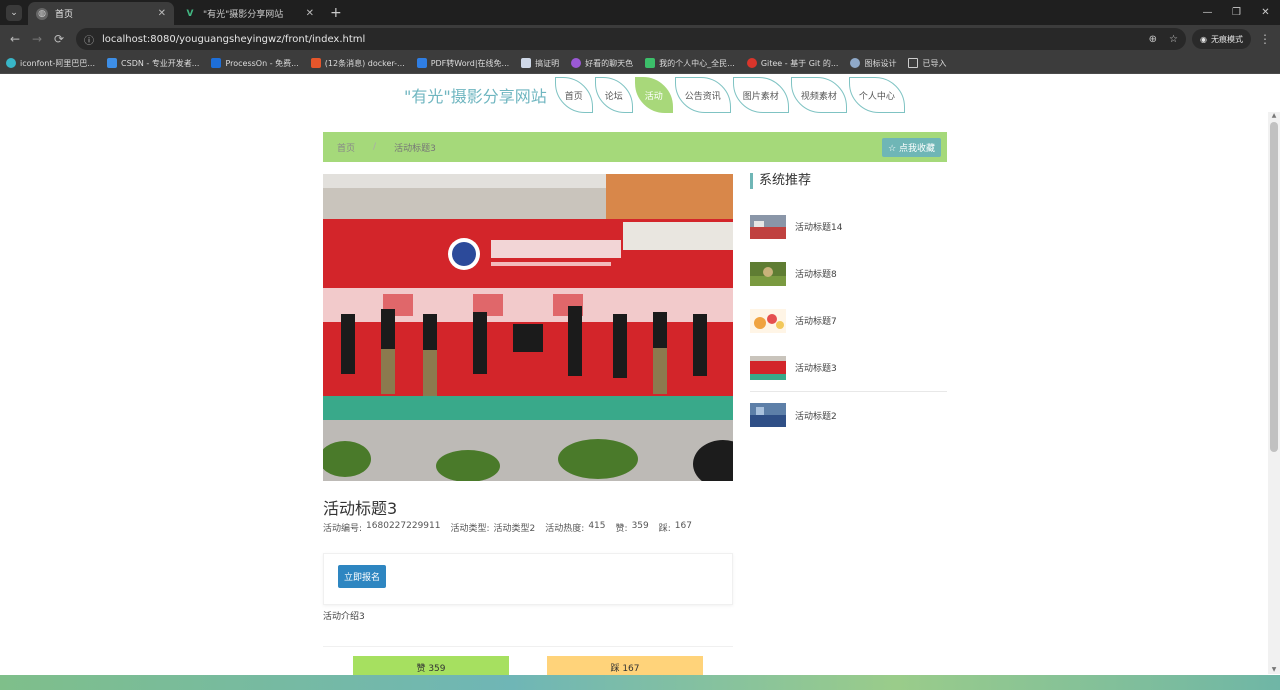 This screenshot has width=1280, height=690. I want to click on bookmark-item: 搞证明, so click(540, 63).